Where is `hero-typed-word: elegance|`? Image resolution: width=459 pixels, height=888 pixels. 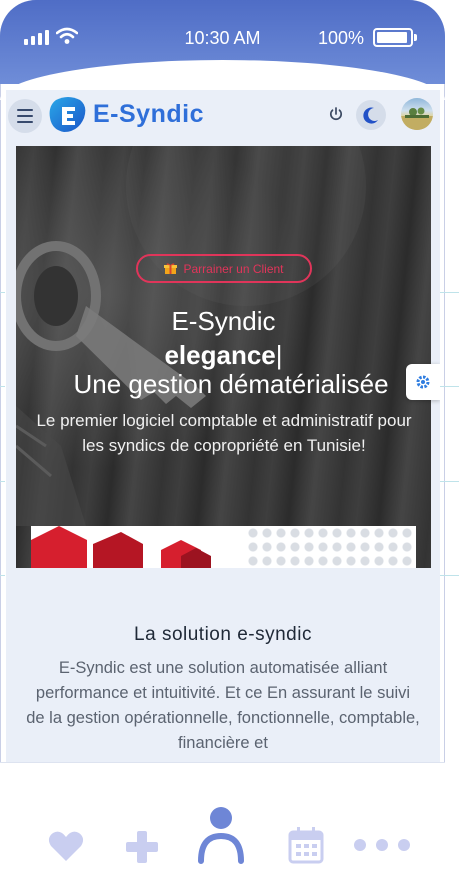
hero-typed-word: elegance| is located at coordinates (223, 355).